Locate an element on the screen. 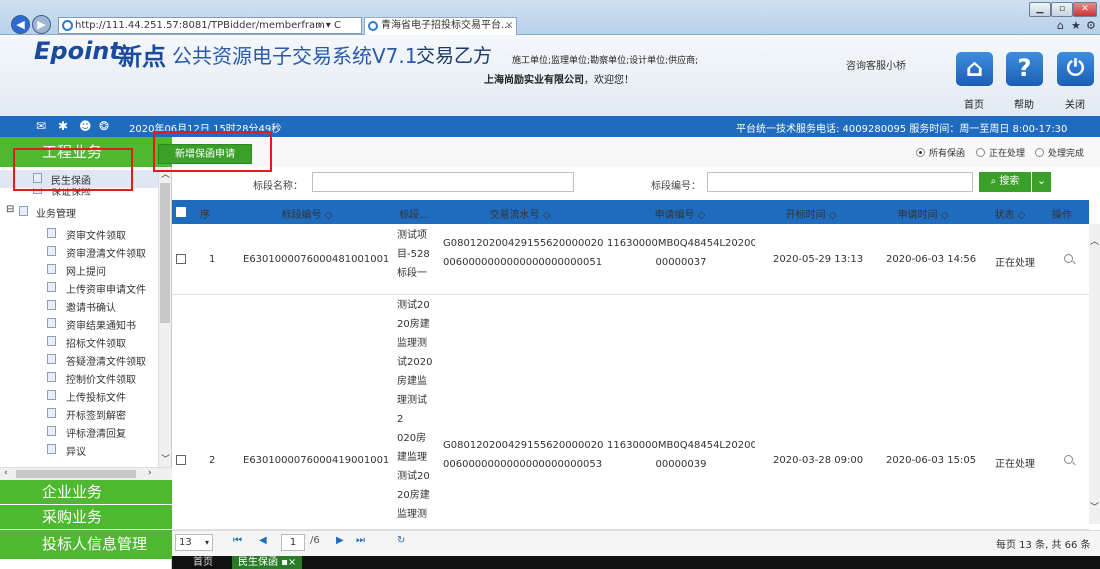  col-status: 状态 ◇ is located at coordinates (1010, 213).